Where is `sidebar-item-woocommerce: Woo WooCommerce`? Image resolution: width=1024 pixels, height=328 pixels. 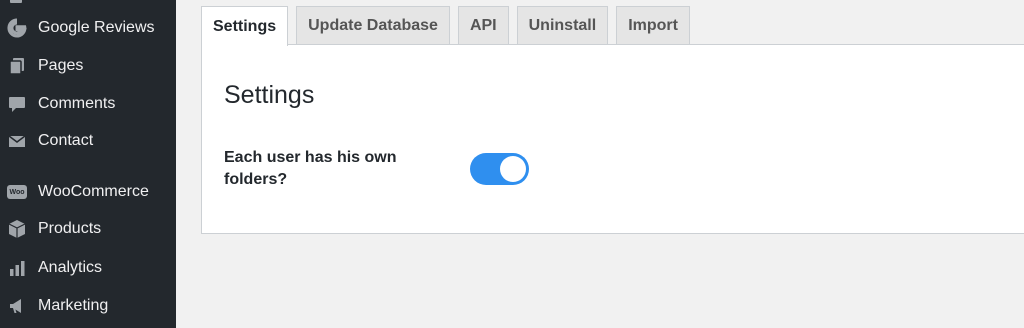 sidebar-item-woocommerce: Woo WooCommerce is located at coordinates (88, 192).